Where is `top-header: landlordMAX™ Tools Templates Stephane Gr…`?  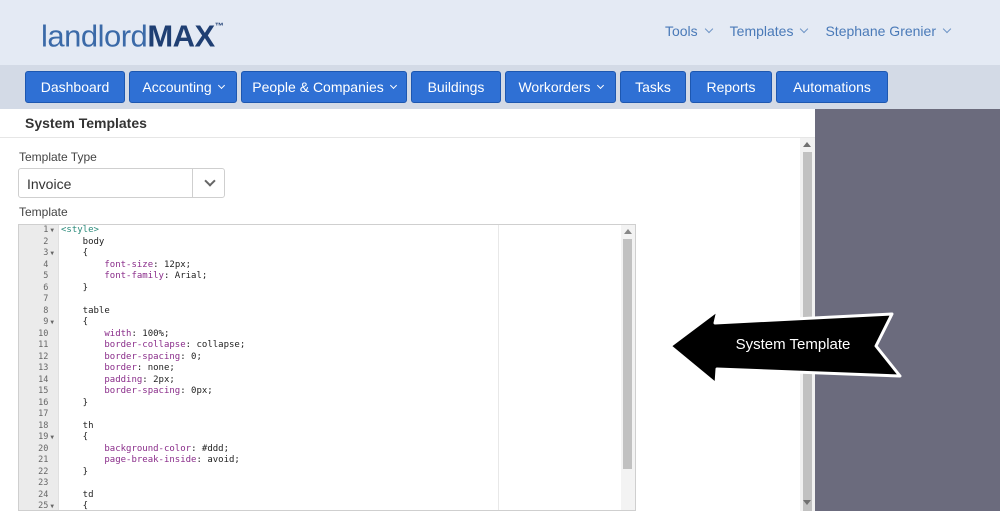
top-header: landlordMAX™ Tools Templates Stephane Gr… is located at coordinates (500, 32).